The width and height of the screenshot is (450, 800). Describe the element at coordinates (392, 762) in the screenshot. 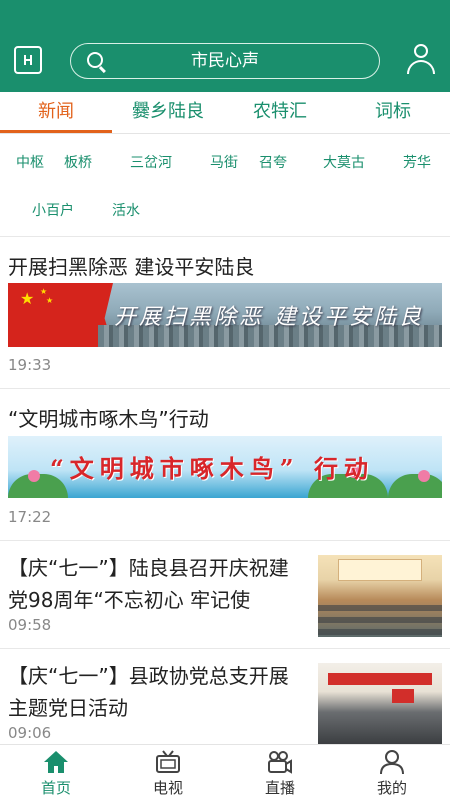

I see `profile-icon` at that location.